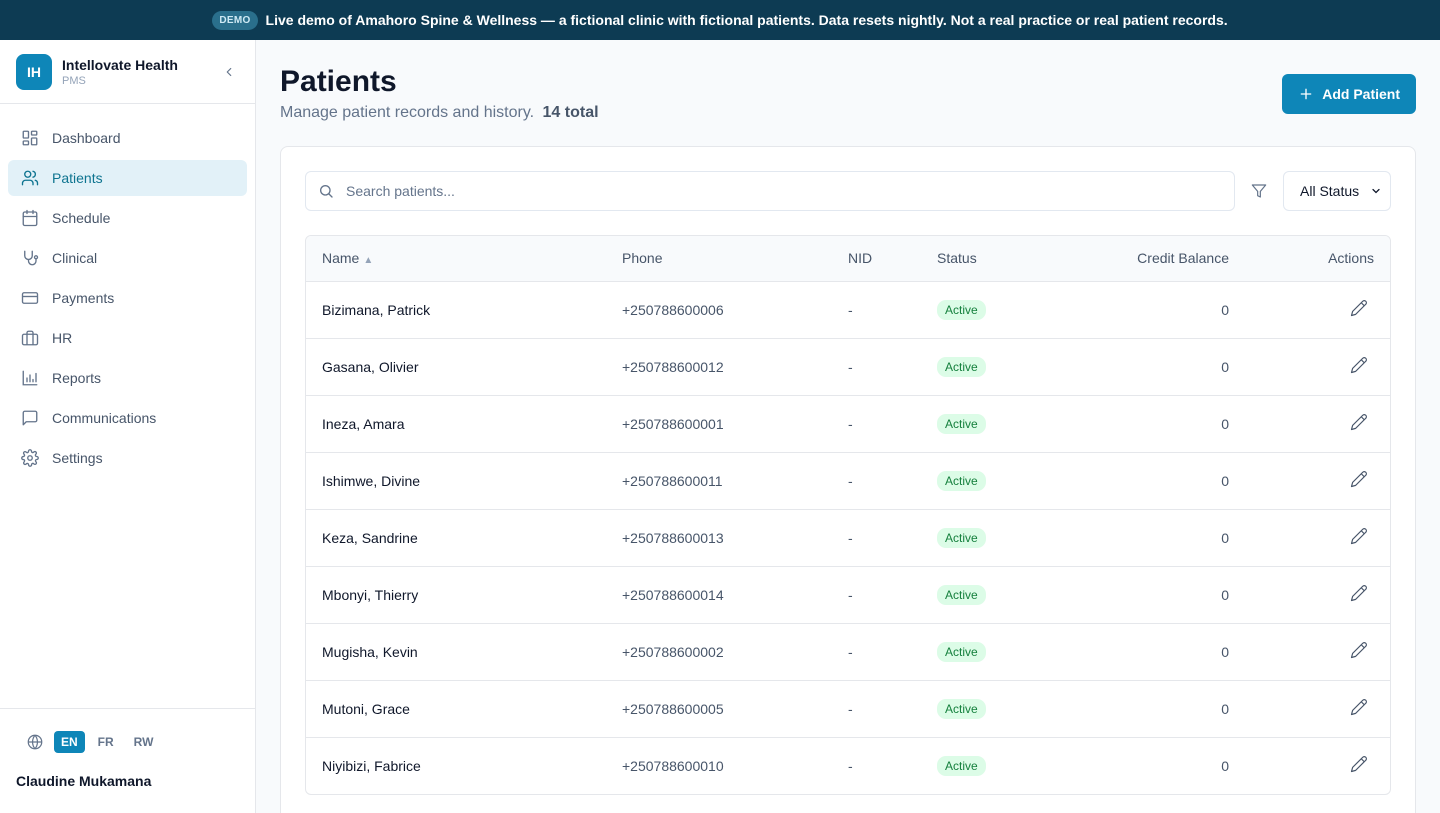 This screenshot has width=1440, height=813. I want to click on table-row: Ineza, Amara +250788600001 - Active 0, so click(848, 423).